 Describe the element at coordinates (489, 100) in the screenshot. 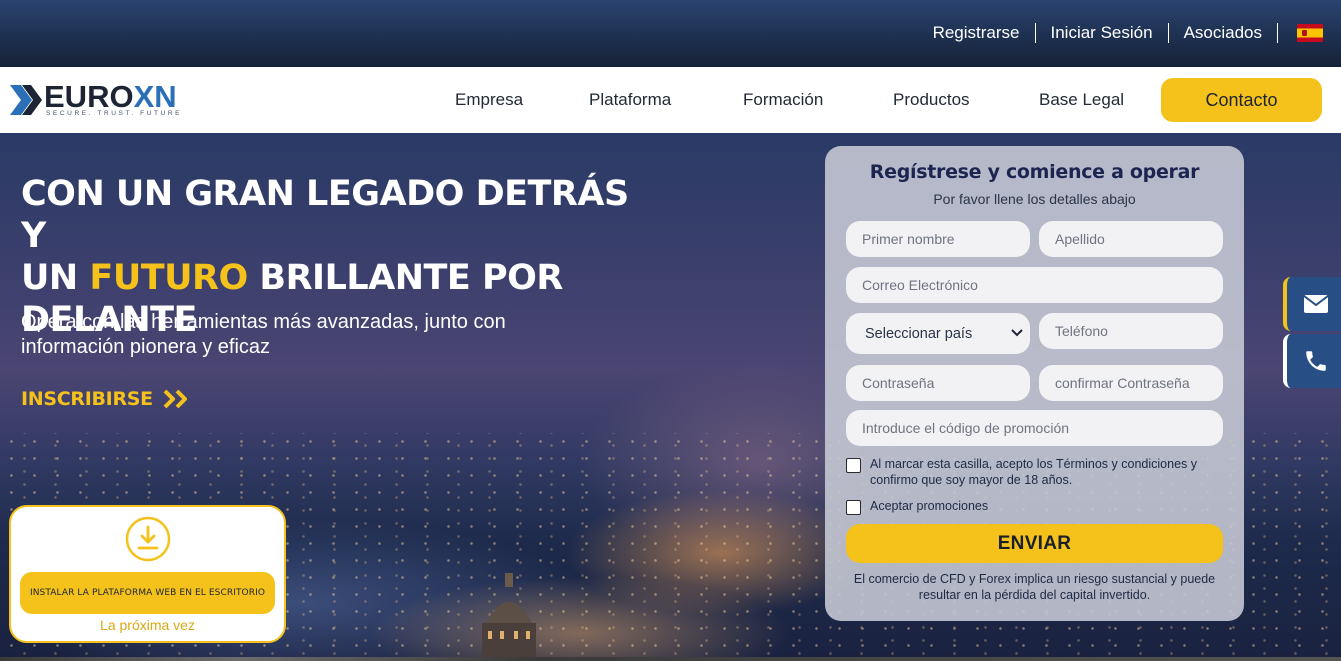

I see `nav-item-empresa: Empresa` at that location.